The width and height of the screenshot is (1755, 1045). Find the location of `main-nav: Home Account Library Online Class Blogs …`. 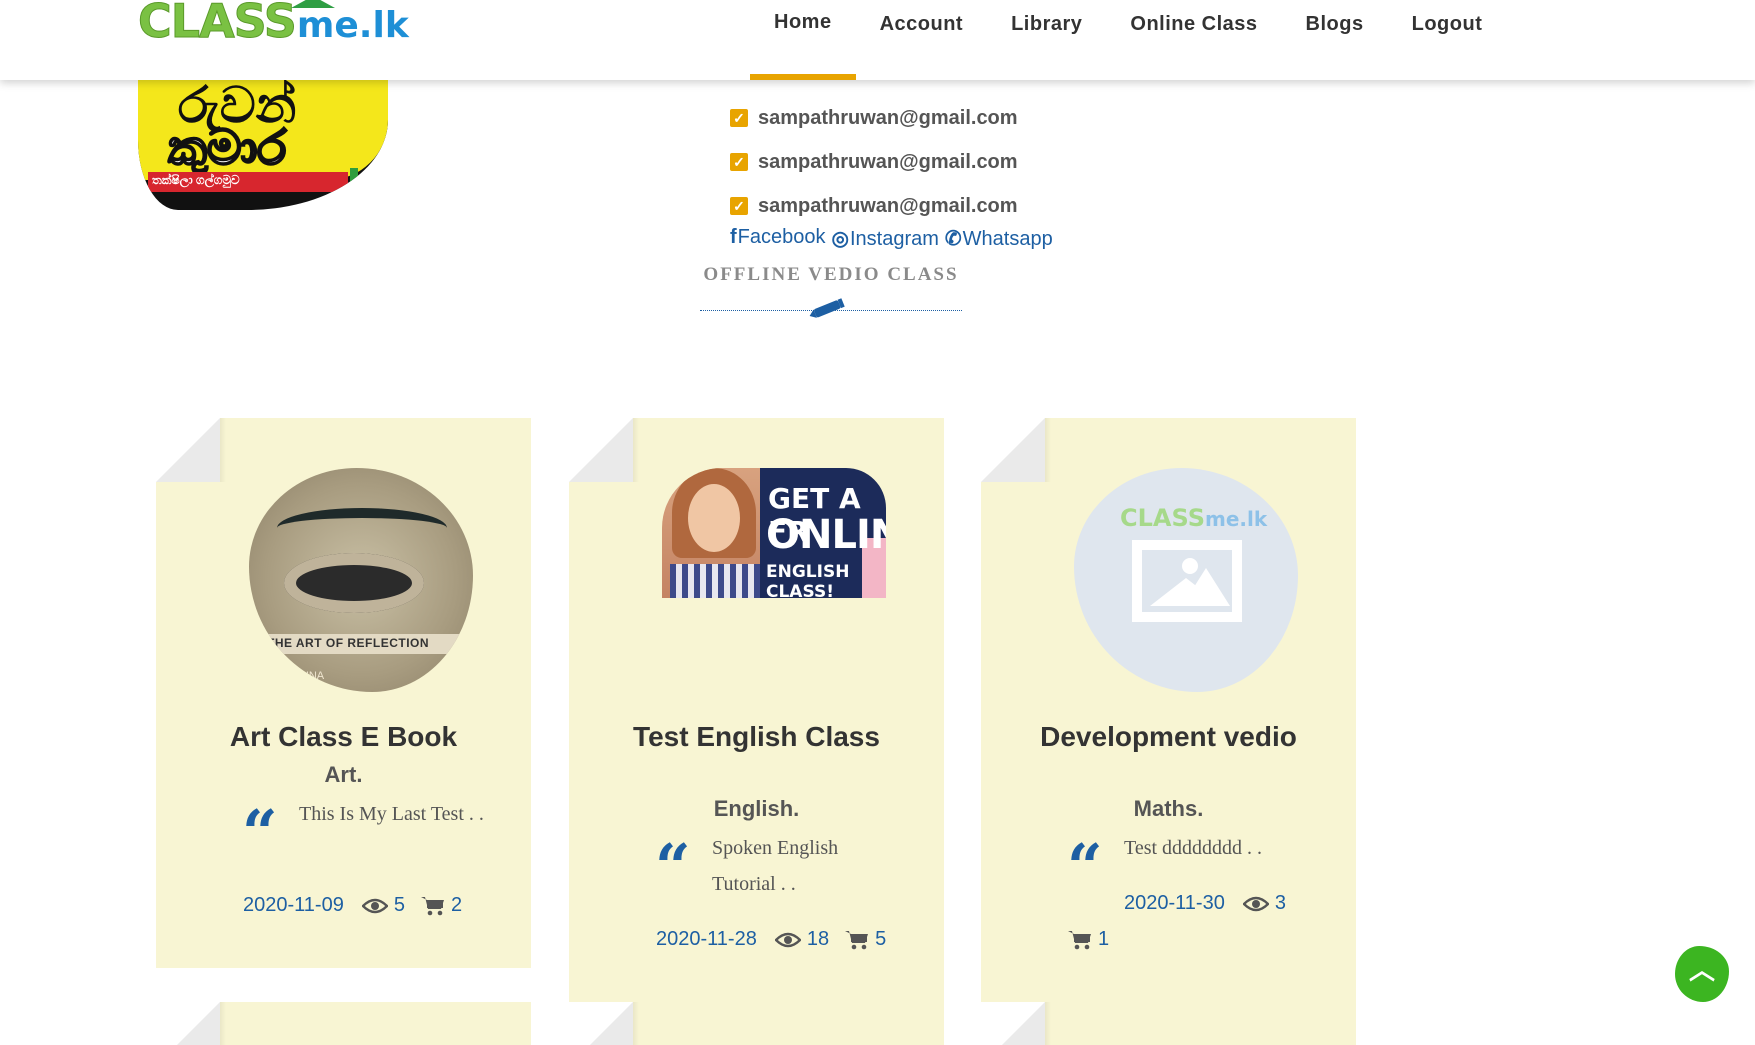

main-nav: Home Account Library Online Class Blogs … is located at coordinates (1128, 40).